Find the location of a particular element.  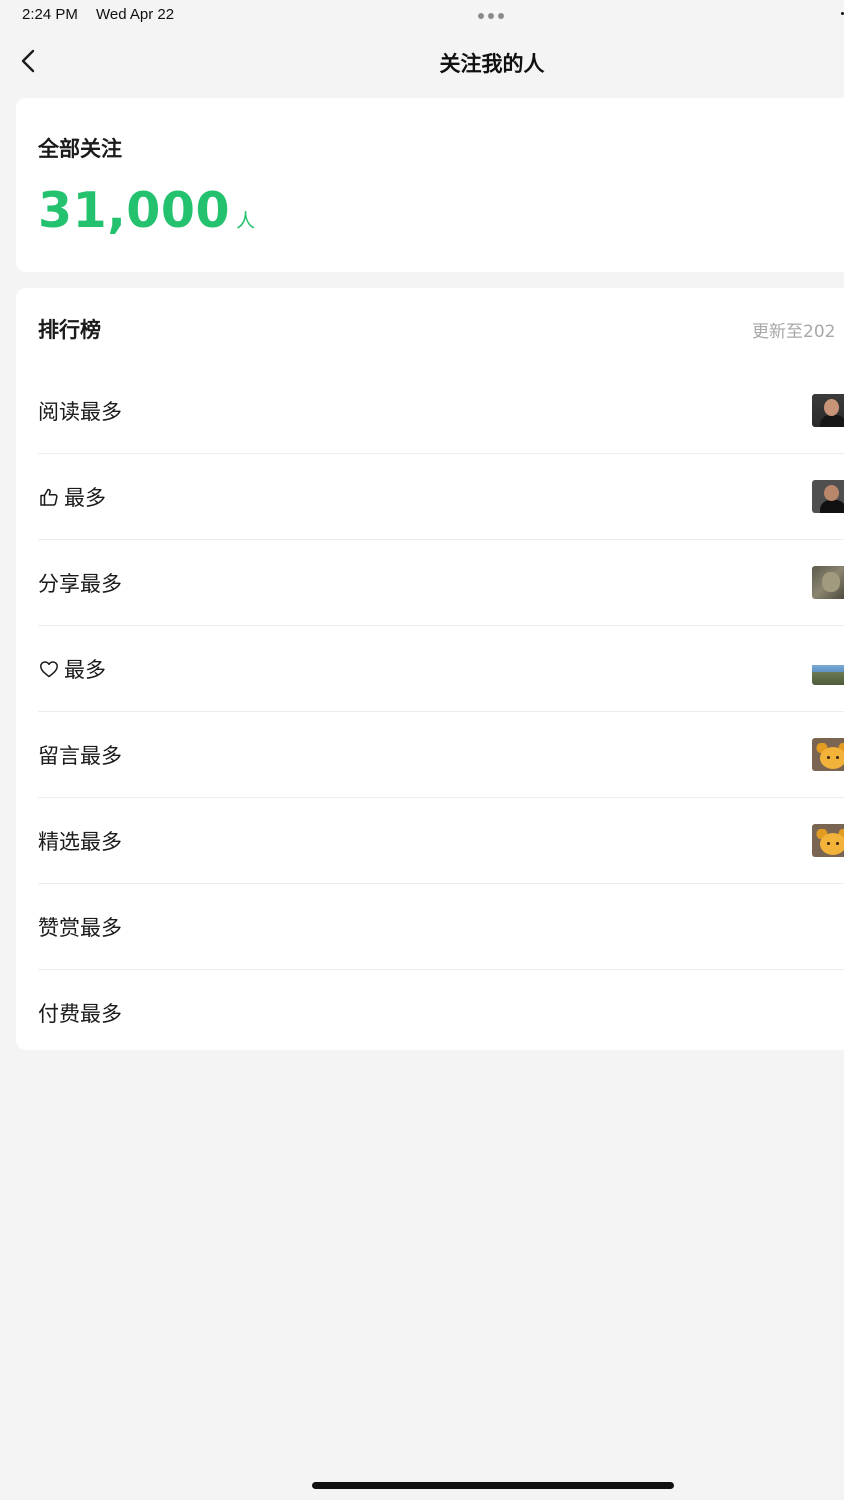

rank-item-most-read: 阅读最多 is located at coordinates (441, 411).